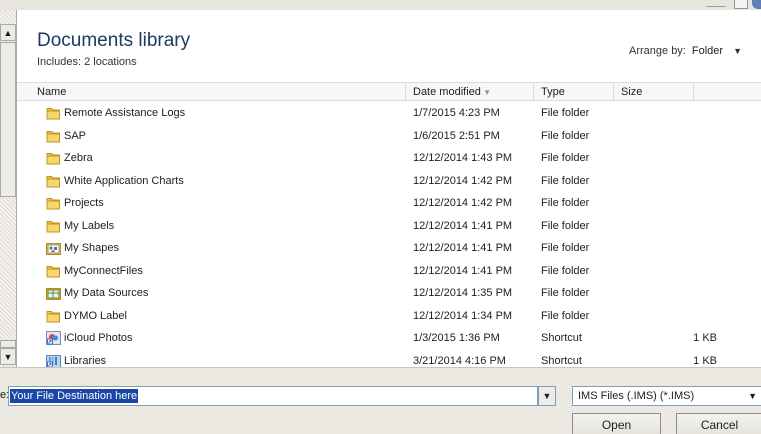 This screenshot has width=761, height=434. I want to click on file-date-modified: 12/12/2014 1:35 PM, so click(463, 293).